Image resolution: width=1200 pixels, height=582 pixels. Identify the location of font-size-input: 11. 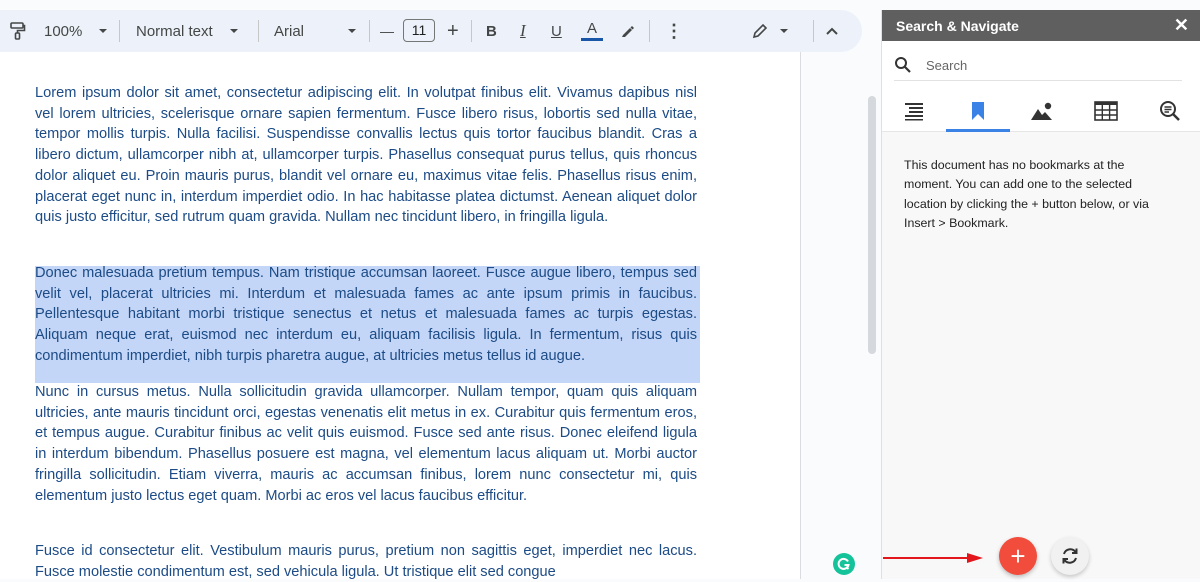
(419, 30).